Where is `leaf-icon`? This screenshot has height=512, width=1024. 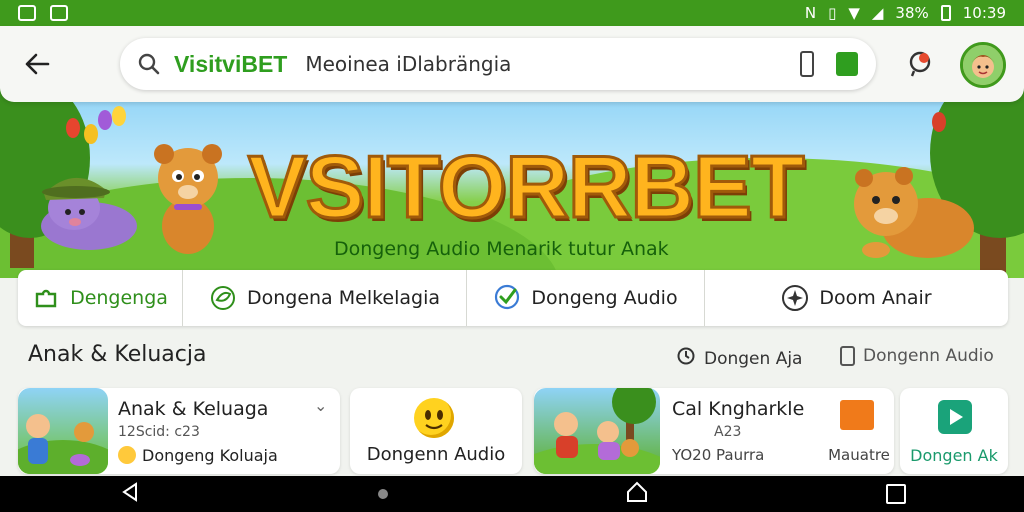 leaf-icon is located at coordinates (223, 298).